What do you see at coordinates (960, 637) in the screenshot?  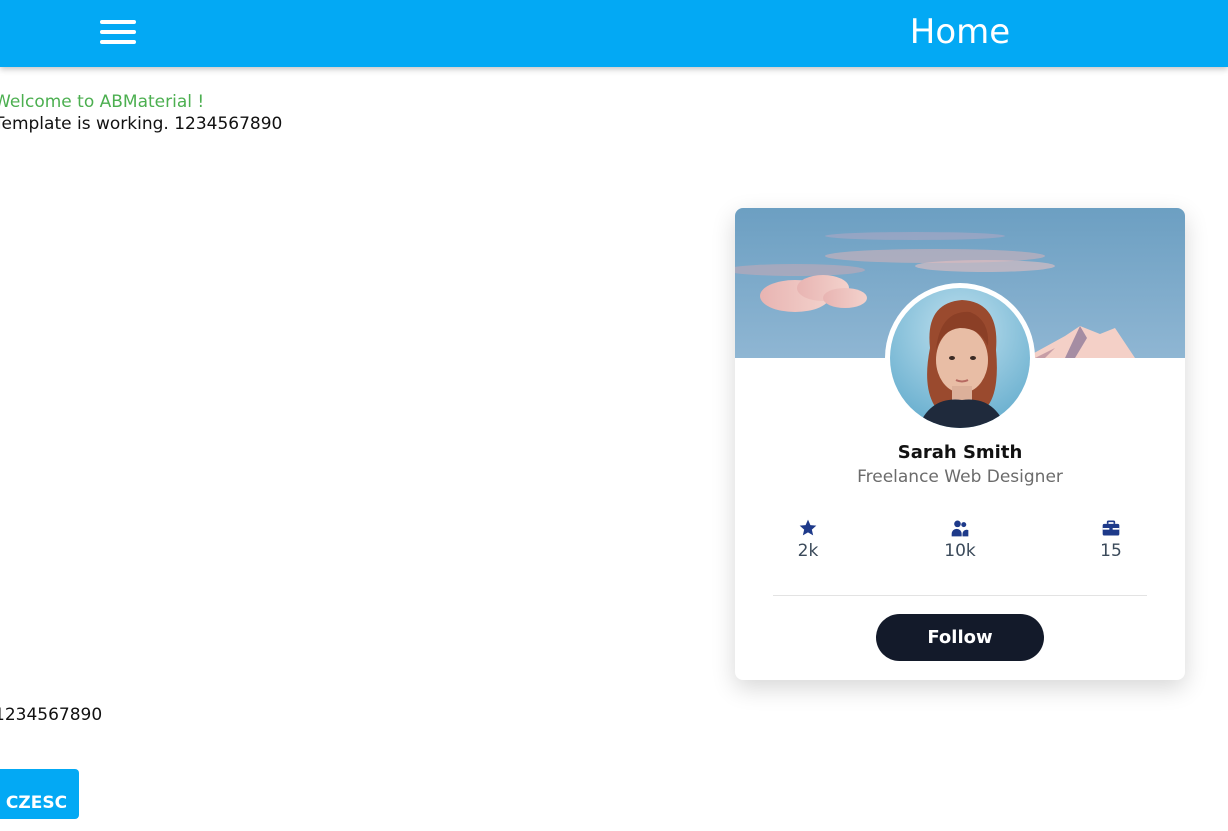 I see `follow-button: Follow` at bounding box center [960, 637].